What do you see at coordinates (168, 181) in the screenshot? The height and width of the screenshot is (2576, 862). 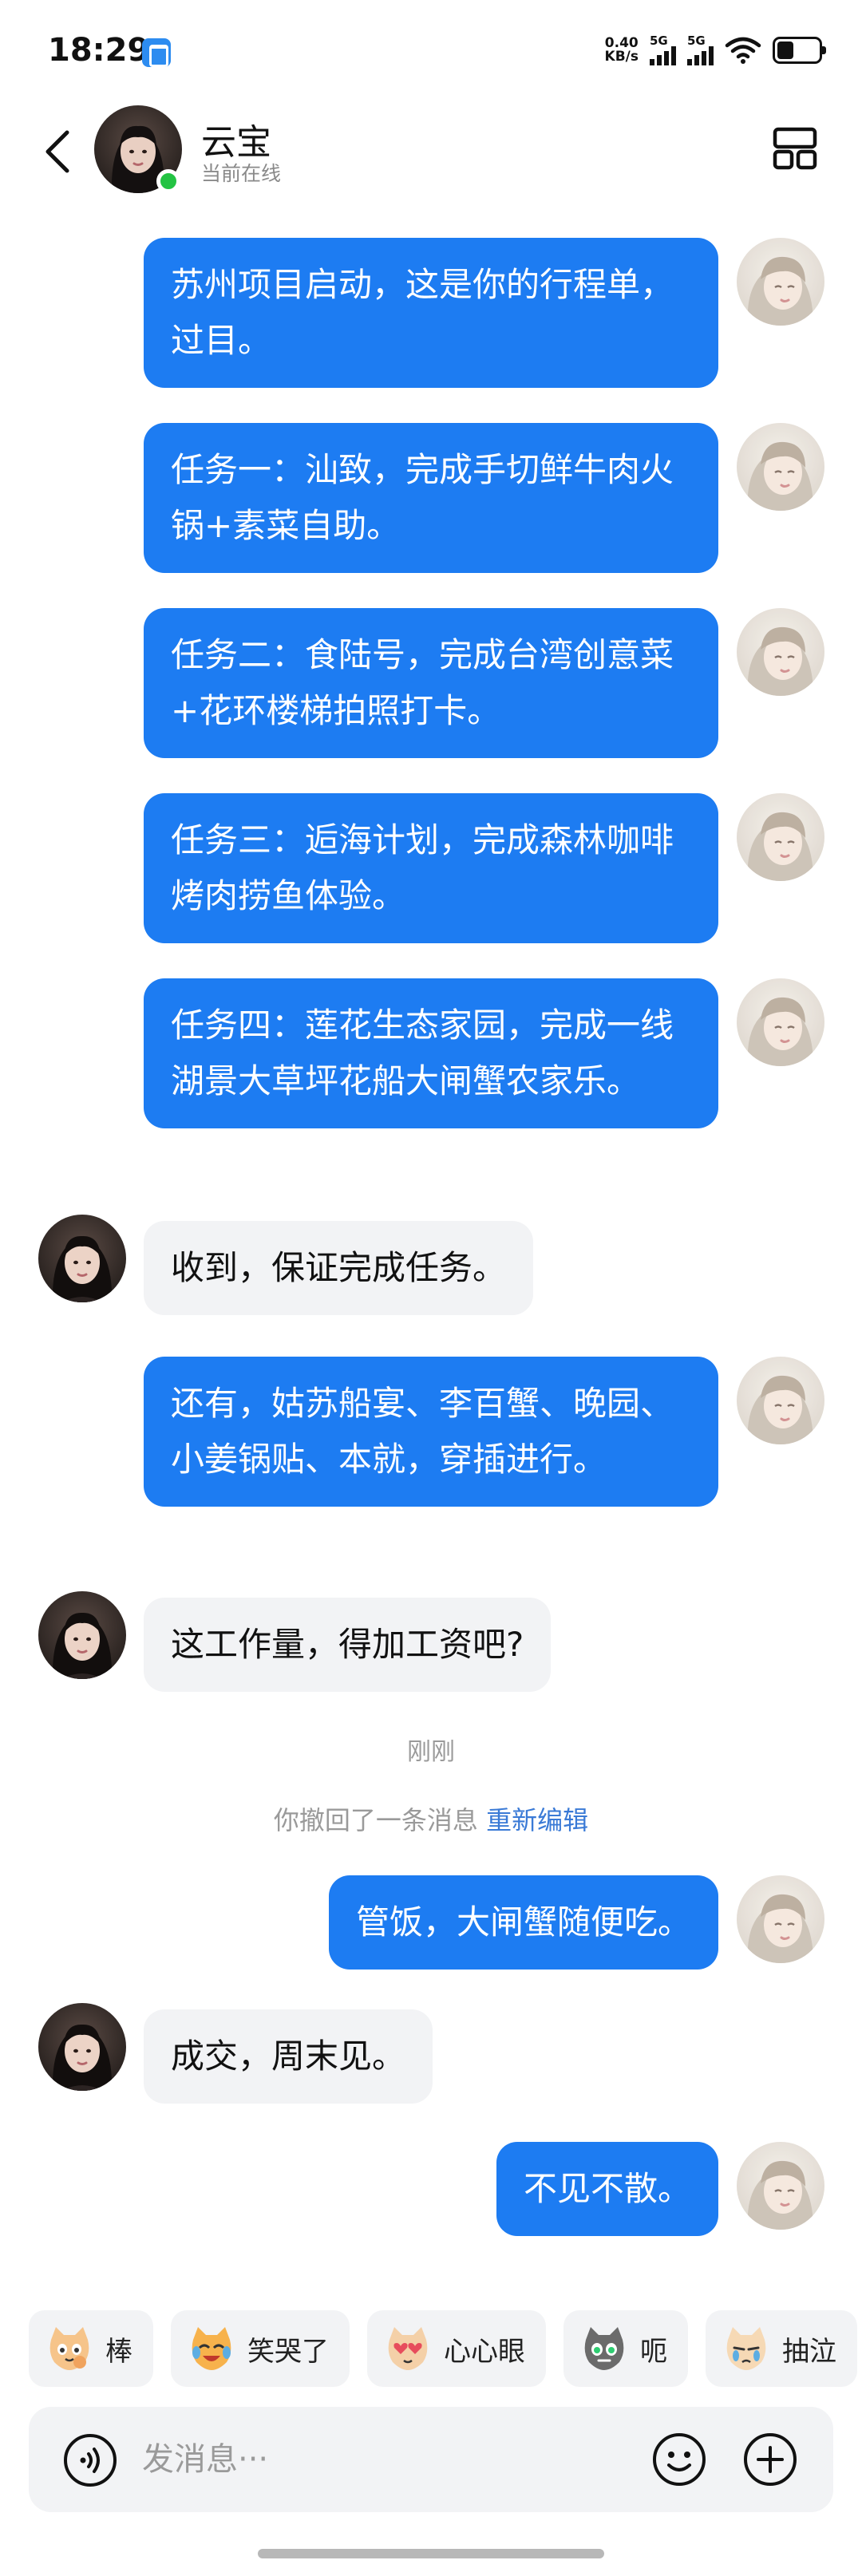 I see `online-status-dot` at bounding box center [168, 181].